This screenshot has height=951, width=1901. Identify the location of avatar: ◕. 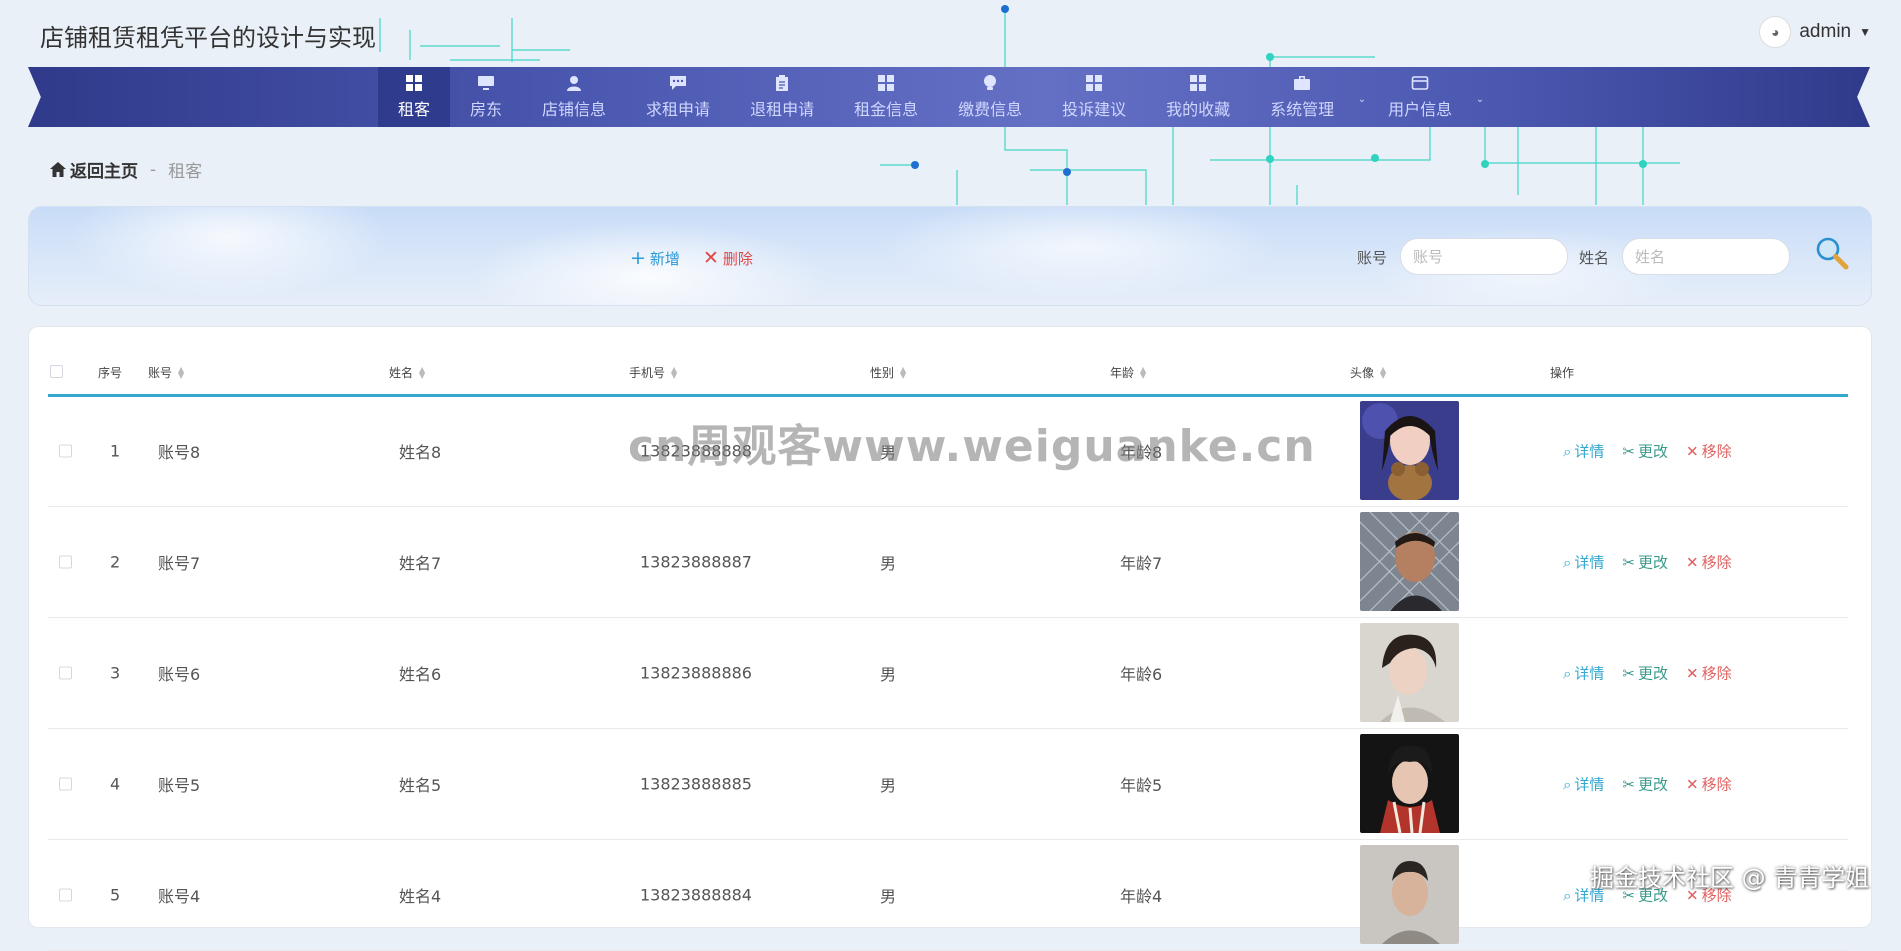
(1775, 32).